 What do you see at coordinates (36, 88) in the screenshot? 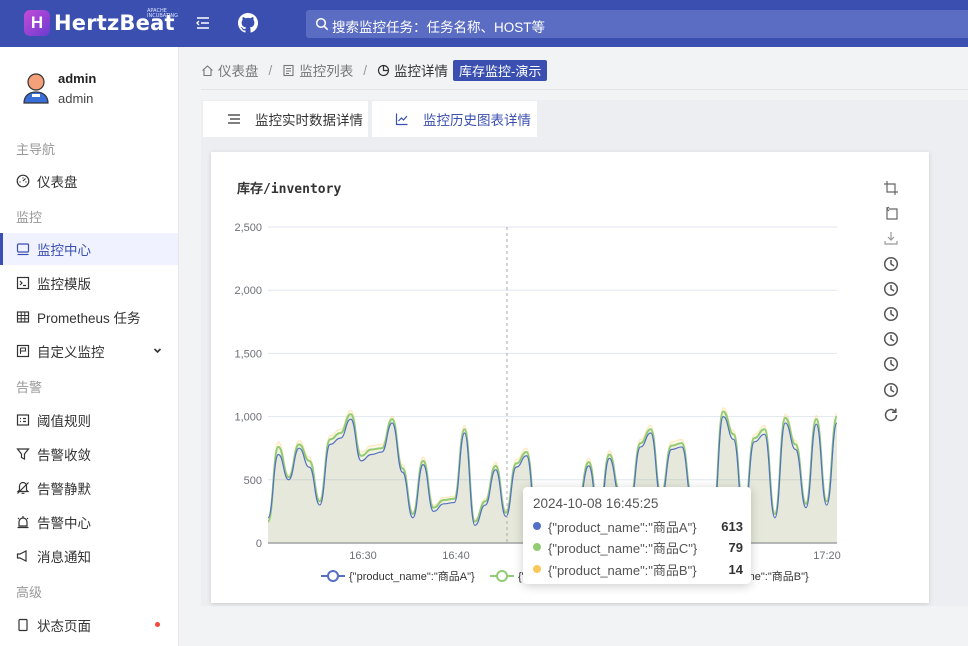
I see `avatar` at bounding box center [36, 88].